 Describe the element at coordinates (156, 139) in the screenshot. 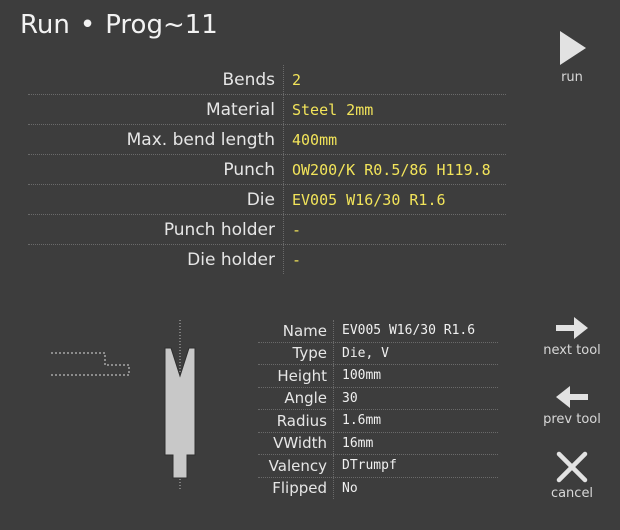

I see `info-label: Max. bend length` at that location.